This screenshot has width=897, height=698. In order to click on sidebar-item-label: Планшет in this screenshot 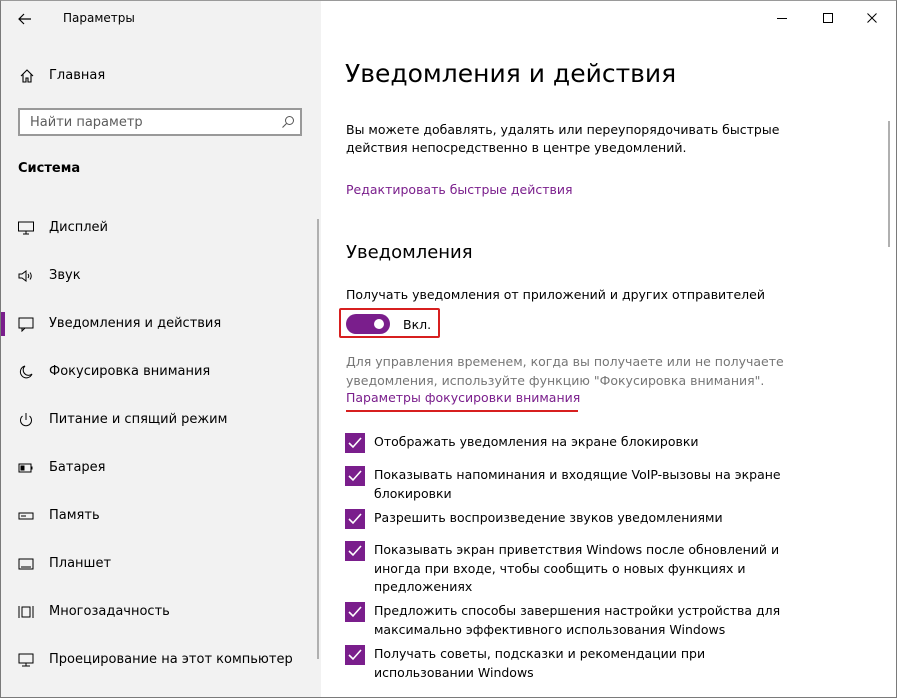, I will do `click(80, 563)`.